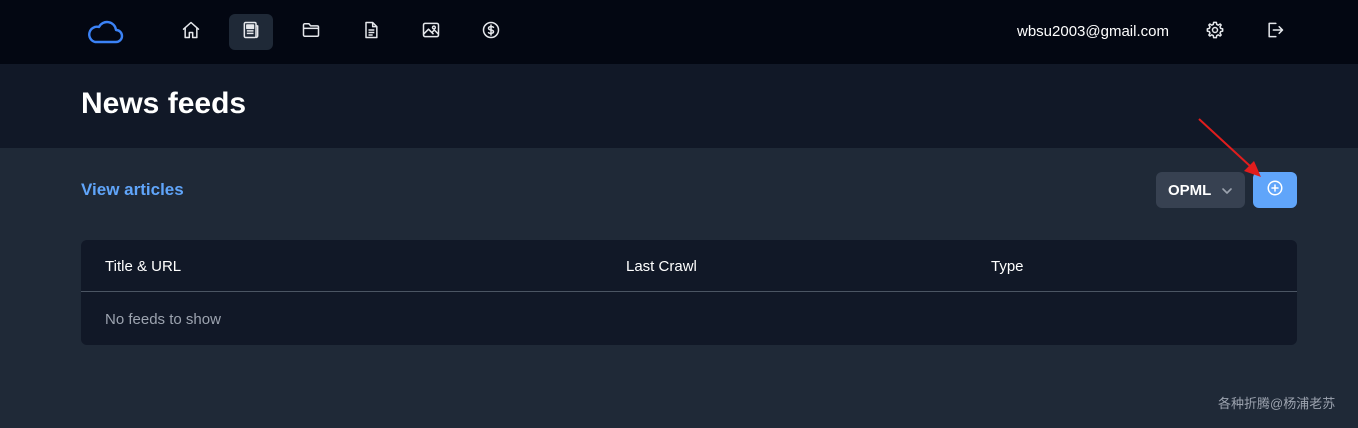  I want to click on newspaper-icon, so click(251, 32).